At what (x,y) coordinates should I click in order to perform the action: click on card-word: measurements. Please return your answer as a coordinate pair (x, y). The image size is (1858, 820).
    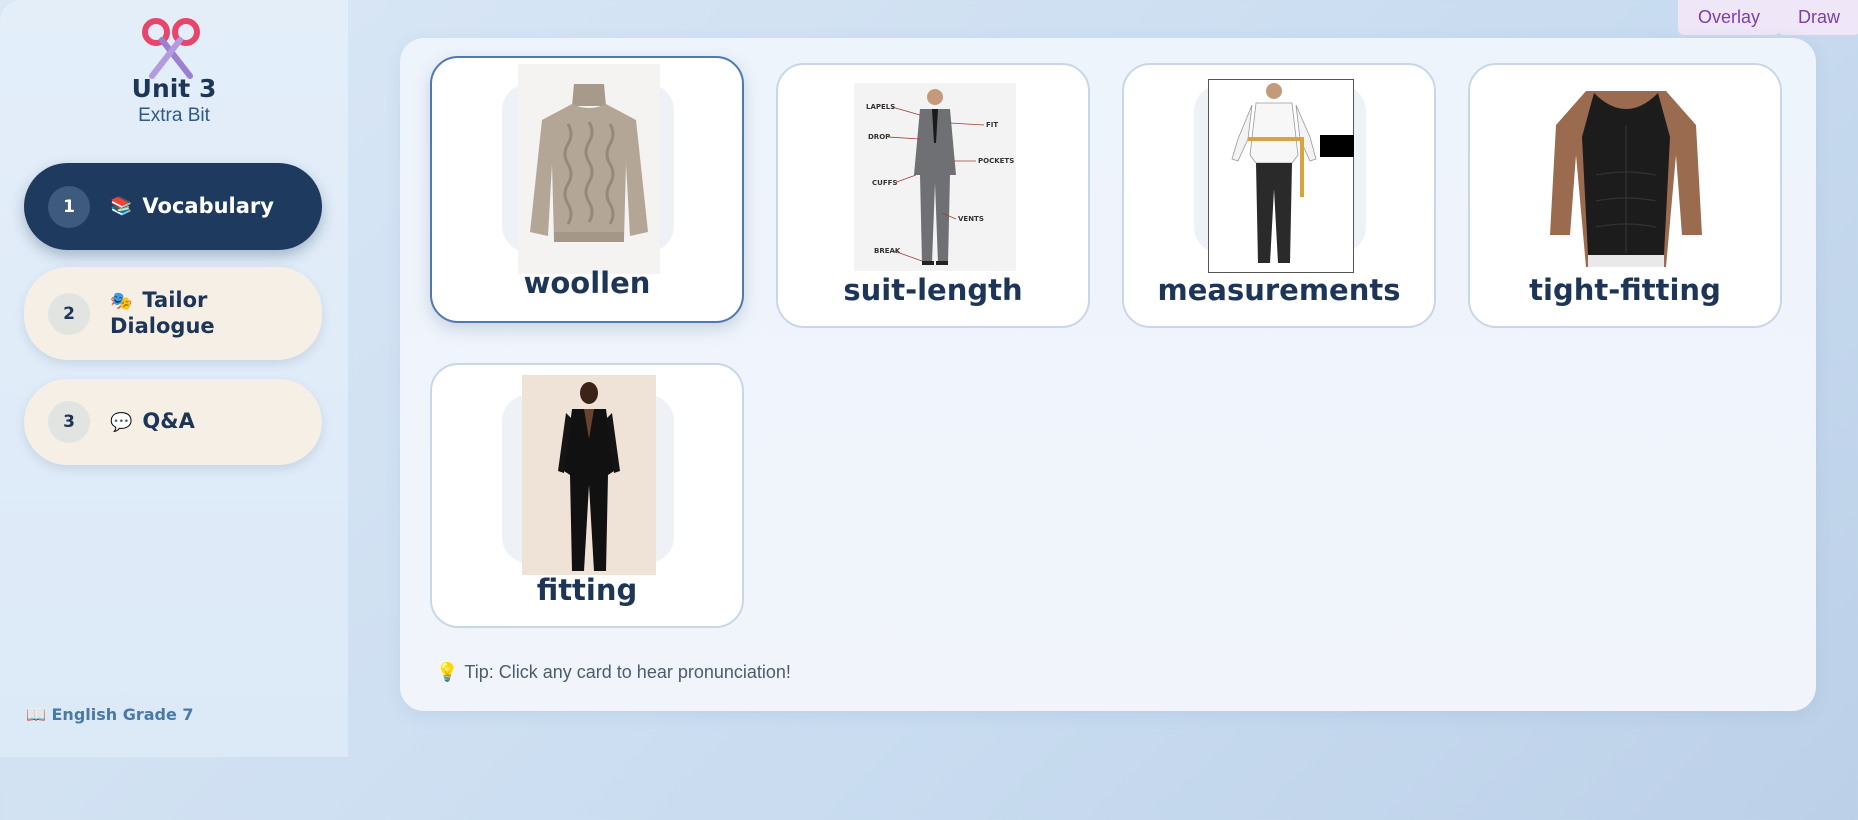
    Looking at the image, I should click on (1279, 290).